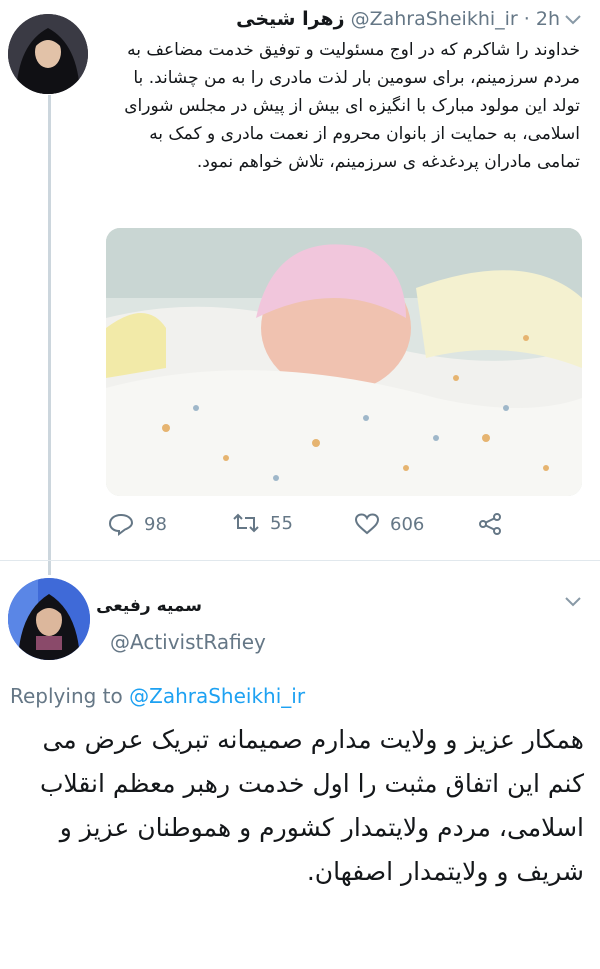 The image size is (600, 969). Describe the element at coordinates (66, 696) in the screenshot. I see `replying-label: Replying to` at that location.